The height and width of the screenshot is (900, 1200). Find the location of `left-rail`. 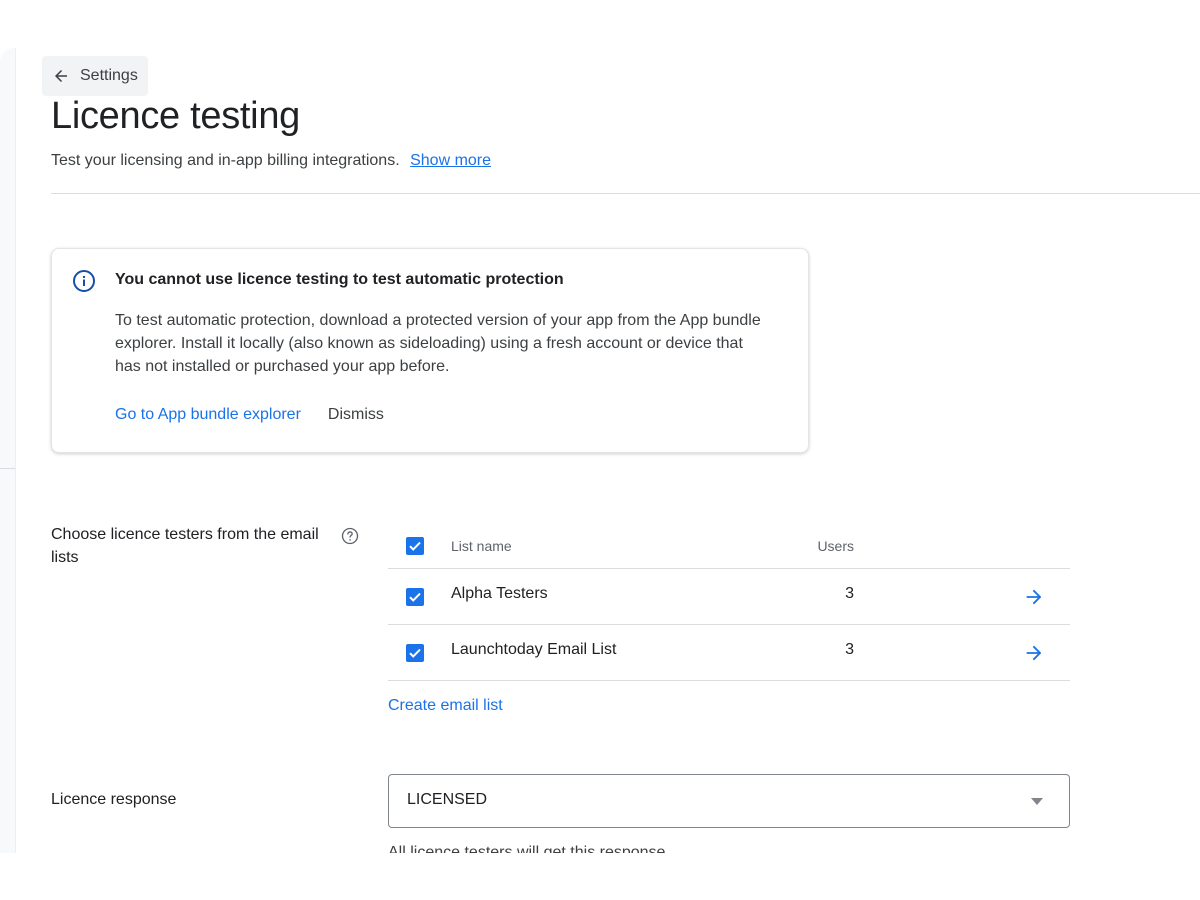

left-rail is located at coordinates (8, 450).